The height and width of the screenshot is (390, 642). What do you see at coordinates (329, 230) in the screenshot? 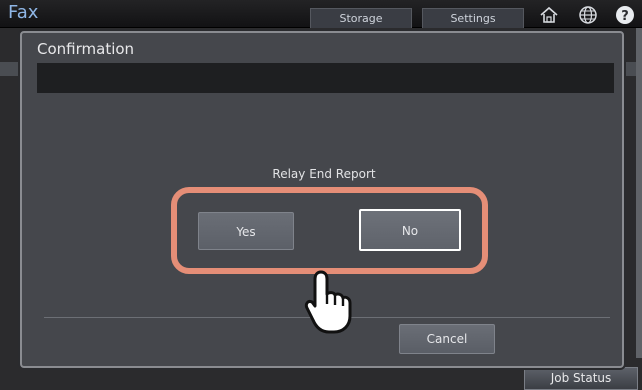
I see `highlight-outline` at bounding box center [329, 230].